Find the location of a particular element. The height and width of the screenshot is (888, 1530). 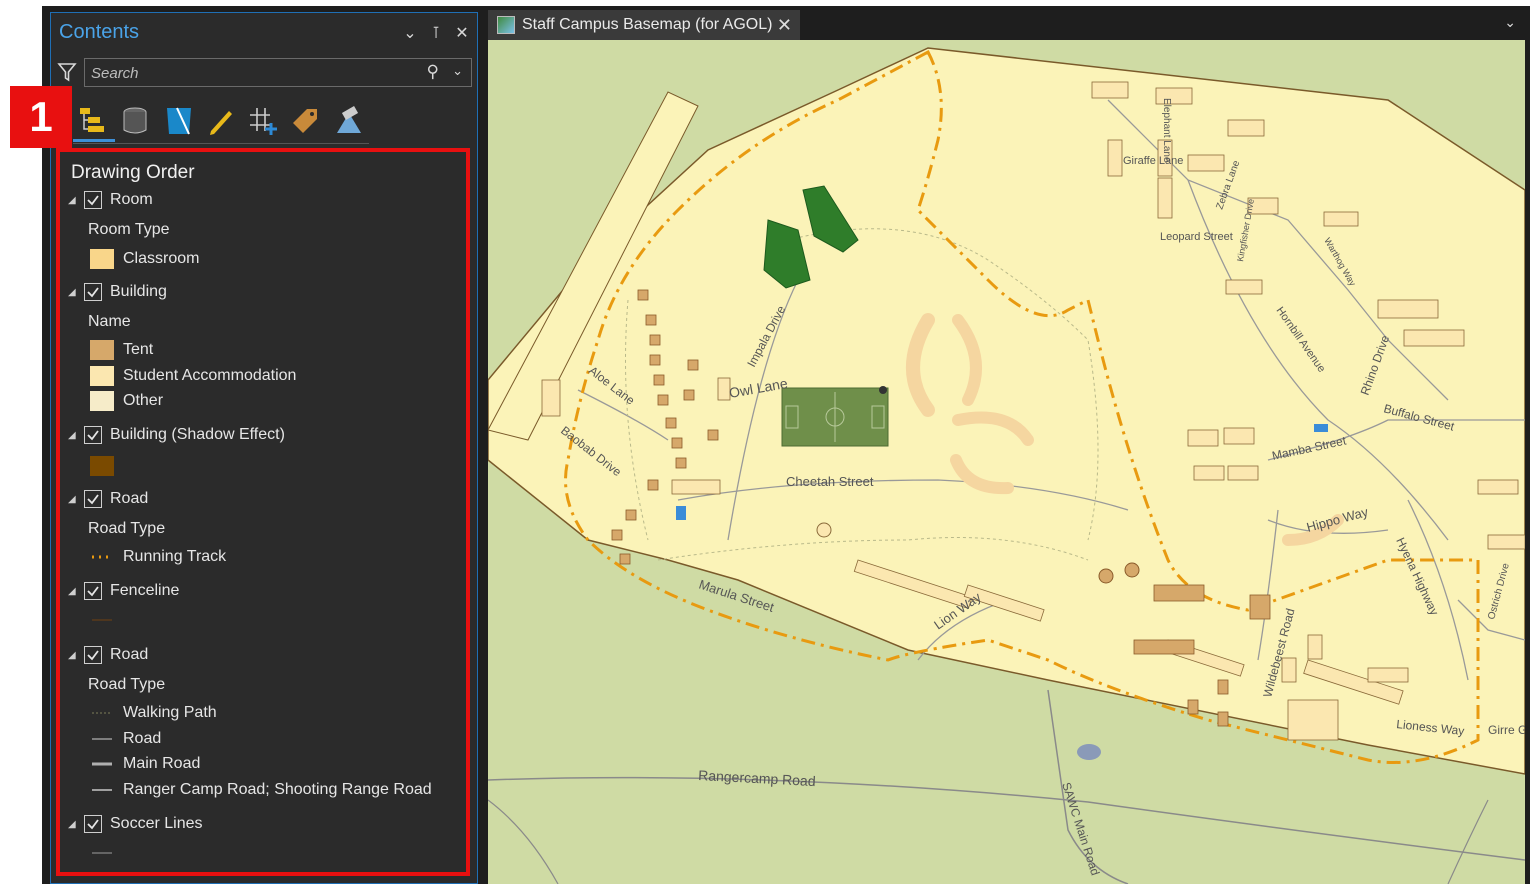

map-label: Cheetah Street is located at coordinates (830, 481).